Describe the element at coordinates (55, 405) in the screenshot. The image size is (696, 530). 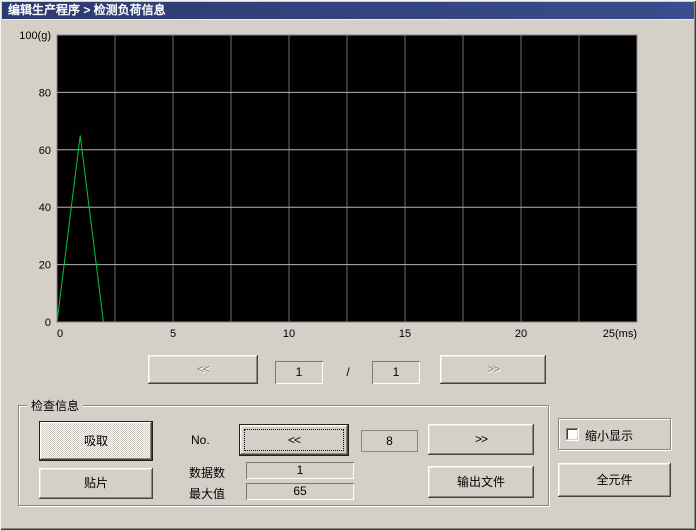
I see `groupbox-title: 检查信息` at that location.